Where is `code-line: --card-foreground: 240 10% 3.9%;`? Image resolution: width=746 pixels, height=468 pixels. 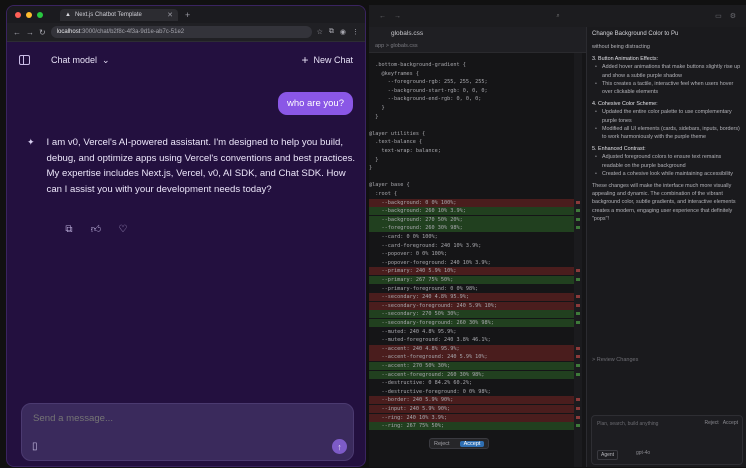
code-line: --card-foreground: 240 10% 3.9%; is located at coordinates (471, 246).